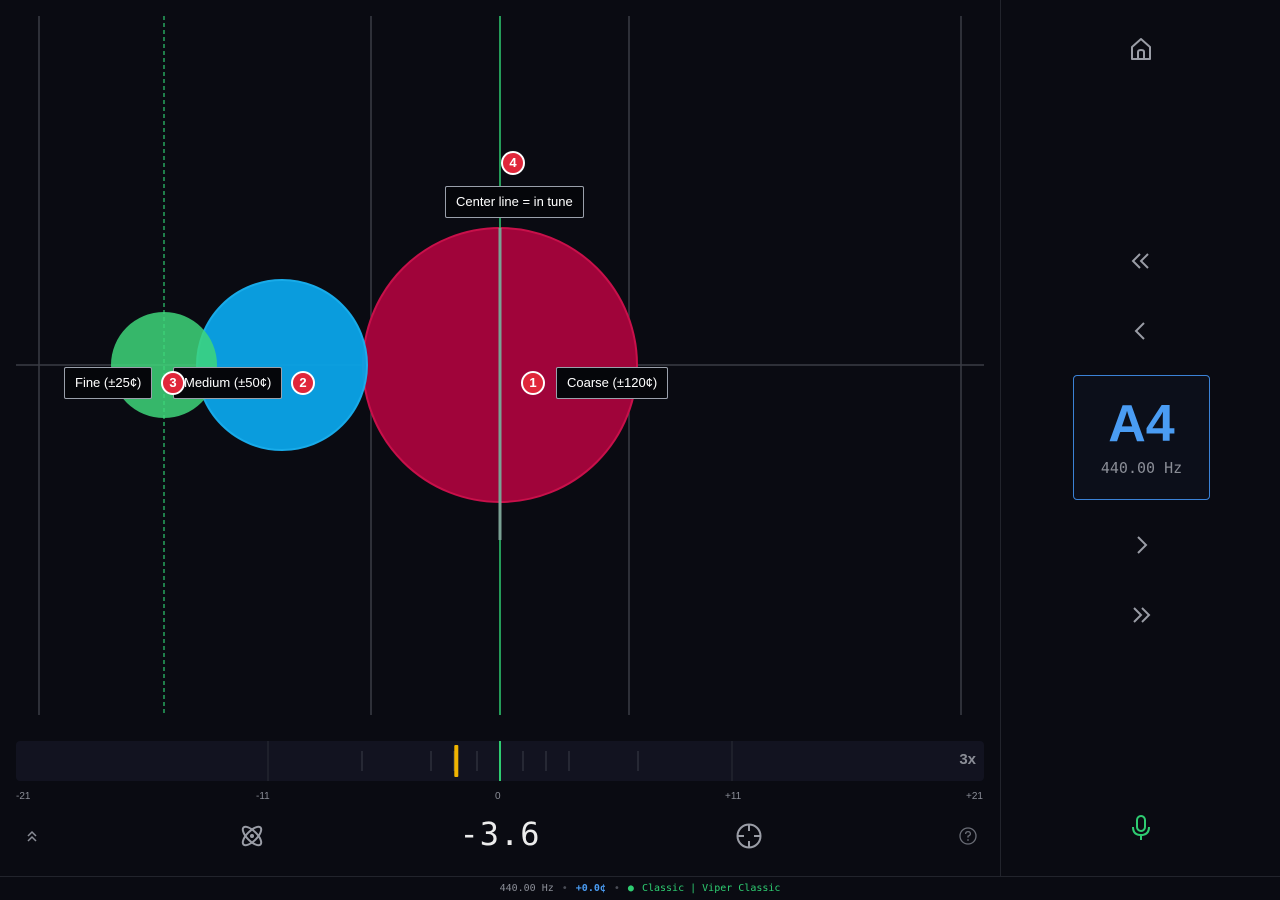 This screenshot has width=1280, height=900. Describe the element at coordinates (612, 383) in the screenshot. I see `coarse-label: Coarse (±120¢)` at that location.